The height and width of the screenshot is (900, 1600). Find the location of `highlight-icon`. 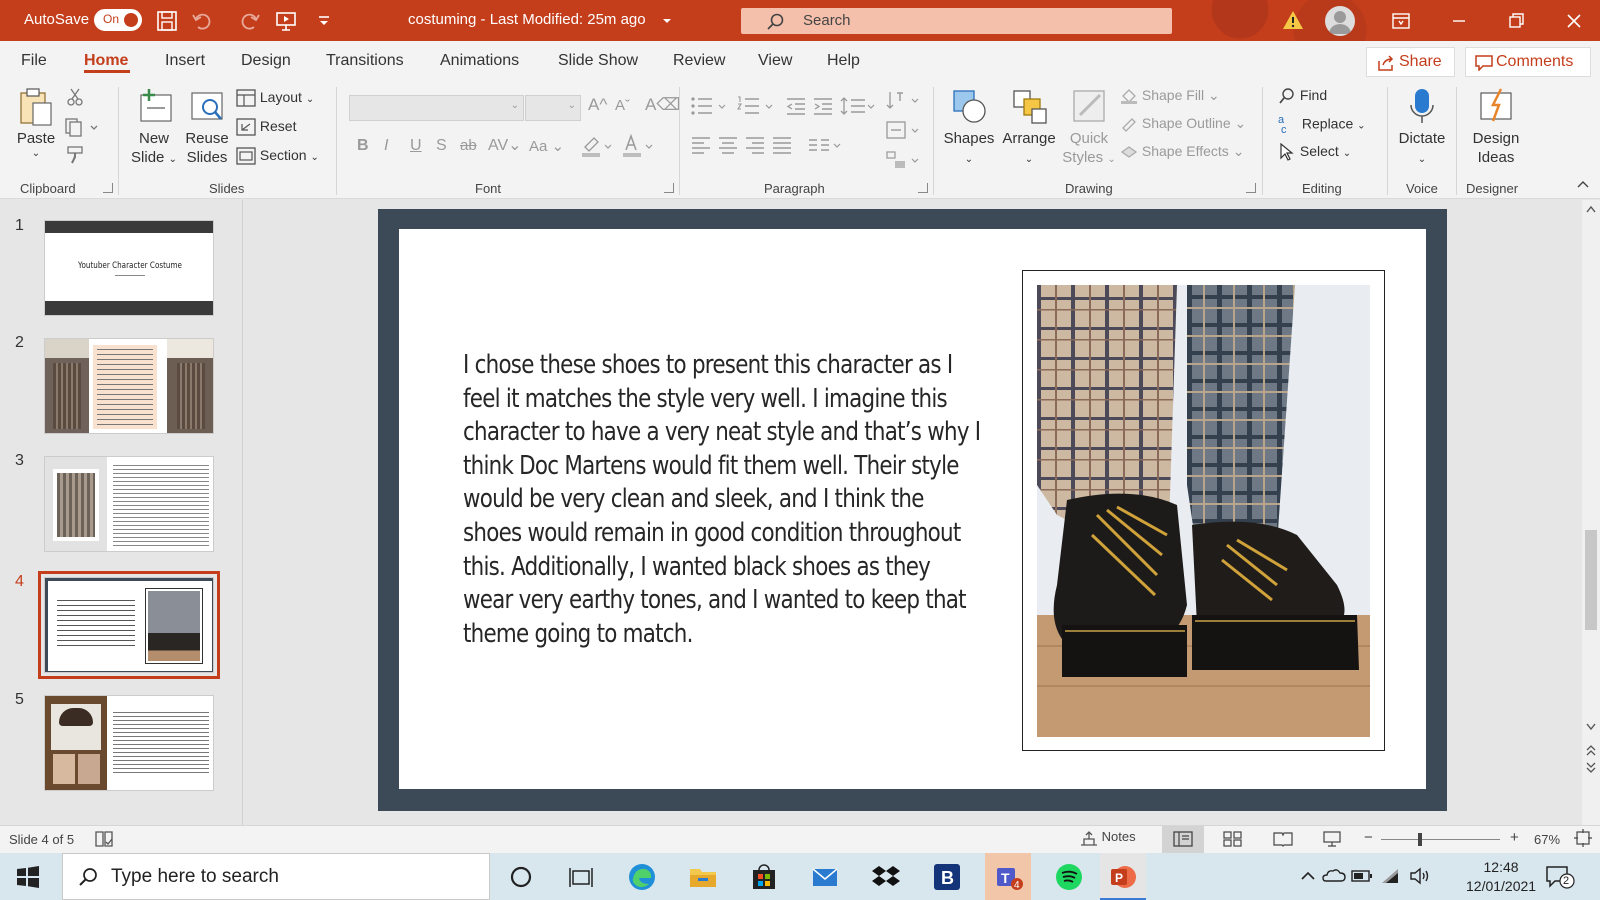

highlight-icon is located at coordinates (597, 146).